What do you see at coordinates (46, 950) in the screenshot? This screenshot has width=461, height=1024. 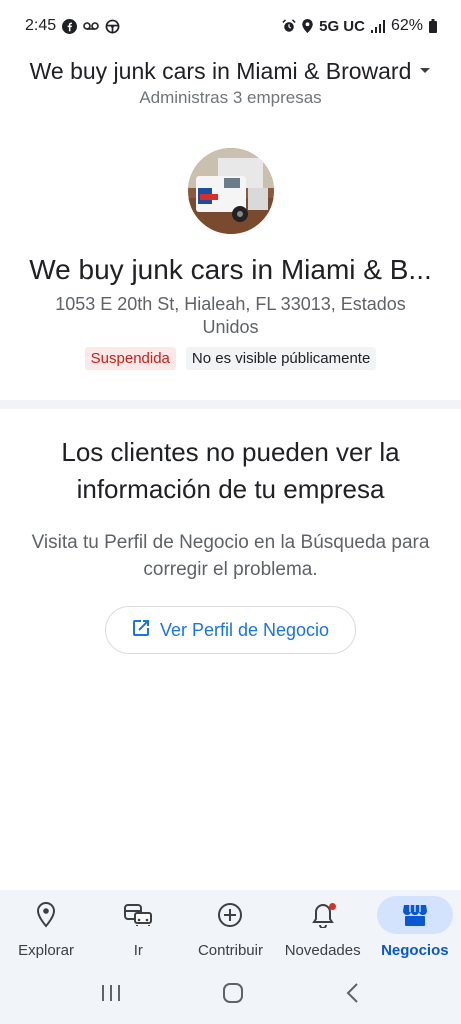 I see `nav-label-explorar: Explorar` at bounding box center [46, 950].